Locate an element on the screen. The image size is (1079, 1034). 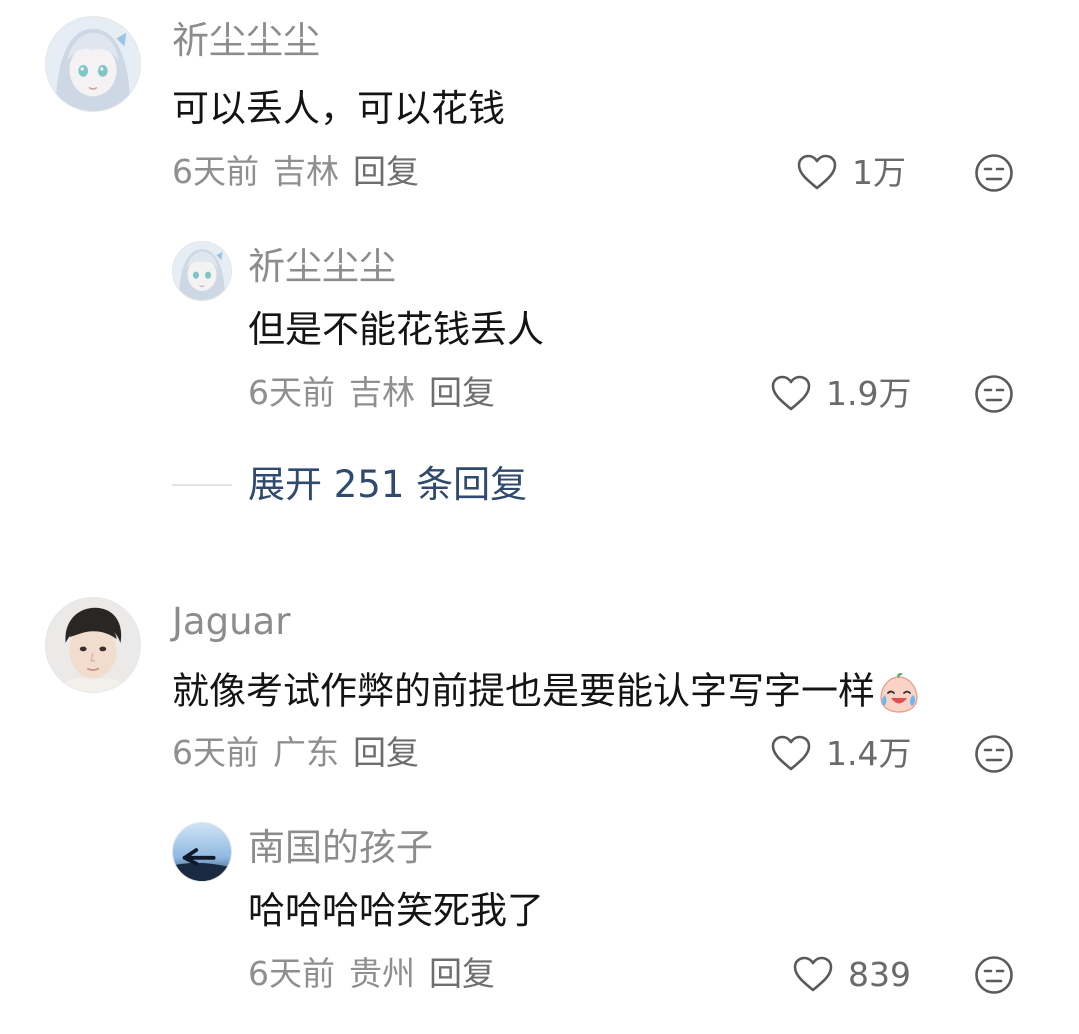
comment-meta: 6天前 贵州 回复 is located at coordinates (378, 973).